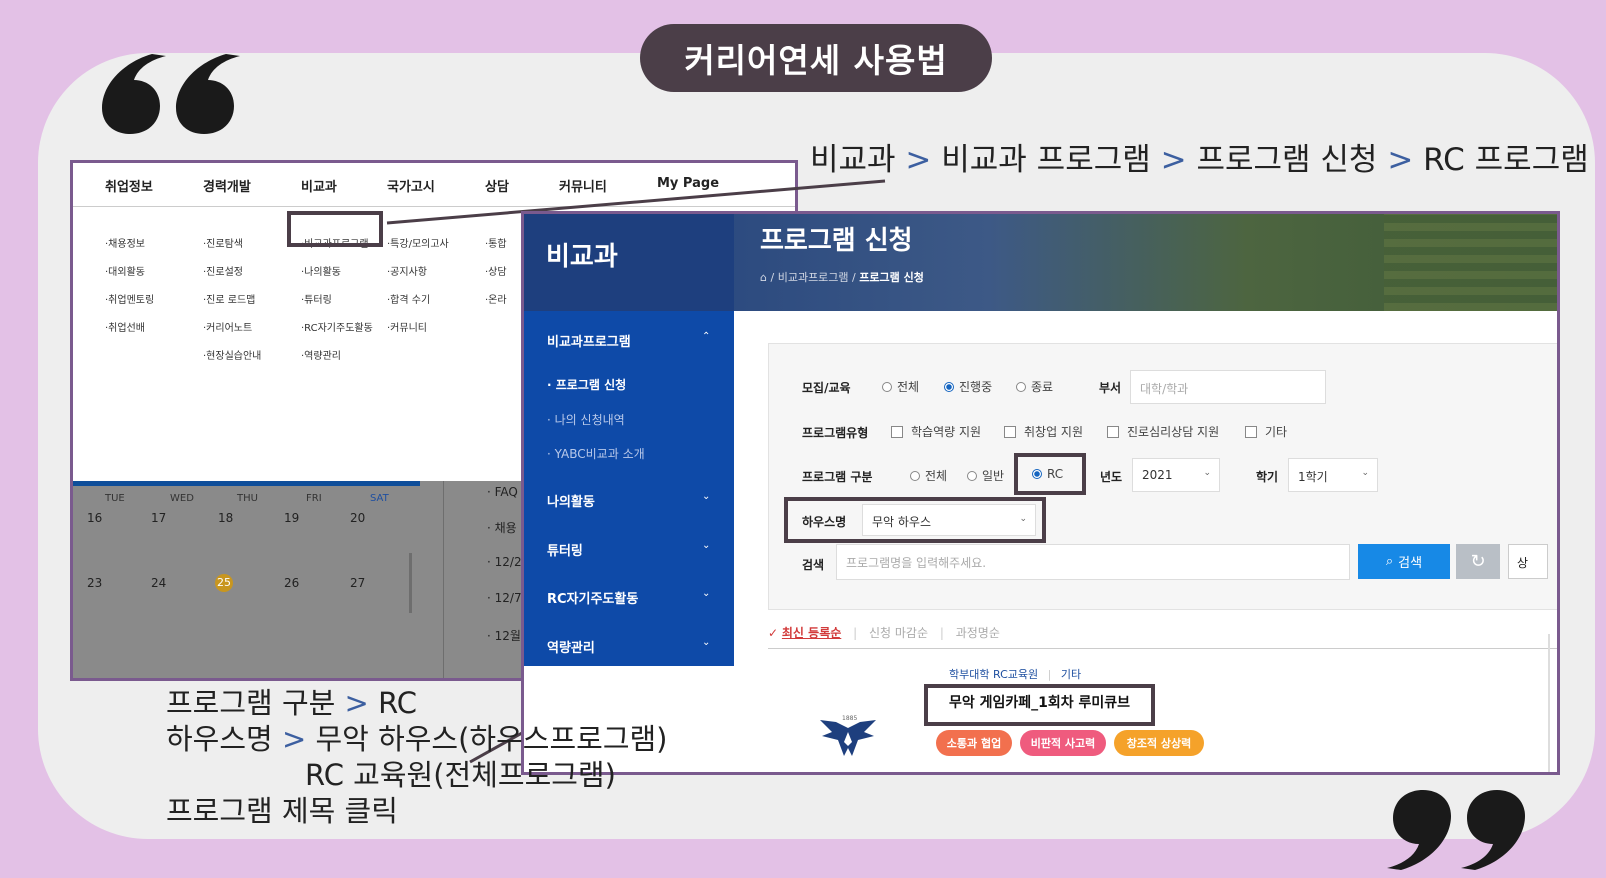 The width and height of the screenshot is (1606, 878). What do you see at coordinates (978, 633) in the screenshot?
I see `sort-name: 과정명순` at bounding box center [978, 633].